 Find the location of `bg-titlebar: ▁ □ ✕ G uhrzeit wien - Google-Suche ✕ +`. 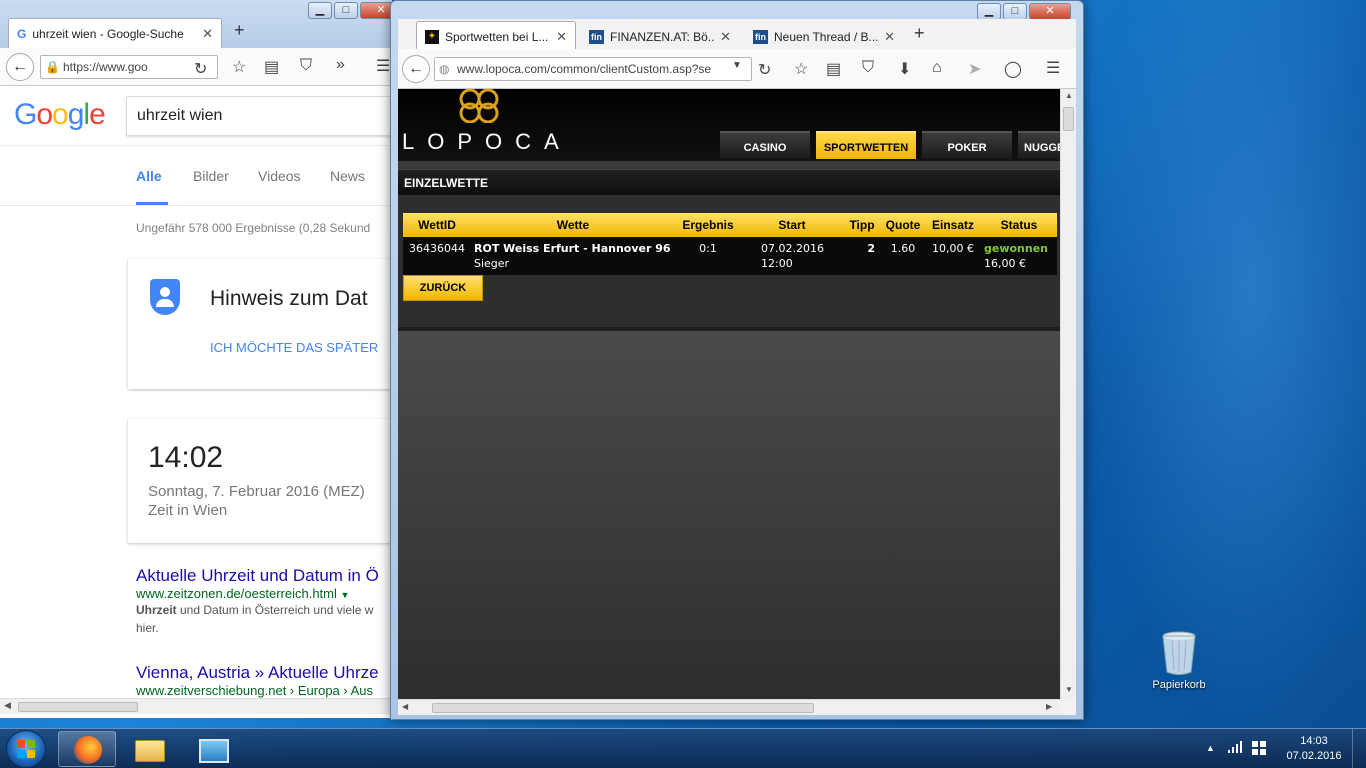

bg-titlebar: ▁ □ ✕ G uhrzeit wien - Google-Suche ✕ + is located at coordinates (196, 25).